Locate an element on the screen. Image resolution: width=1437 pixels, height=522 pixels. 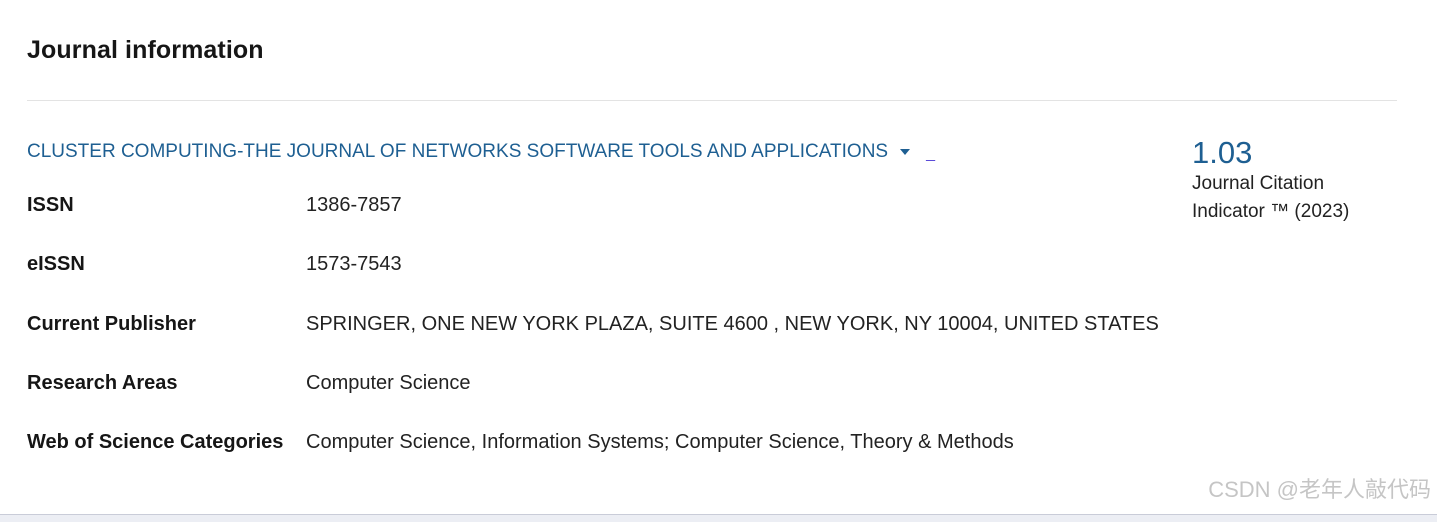
divider is located at coordinates (712, 100).